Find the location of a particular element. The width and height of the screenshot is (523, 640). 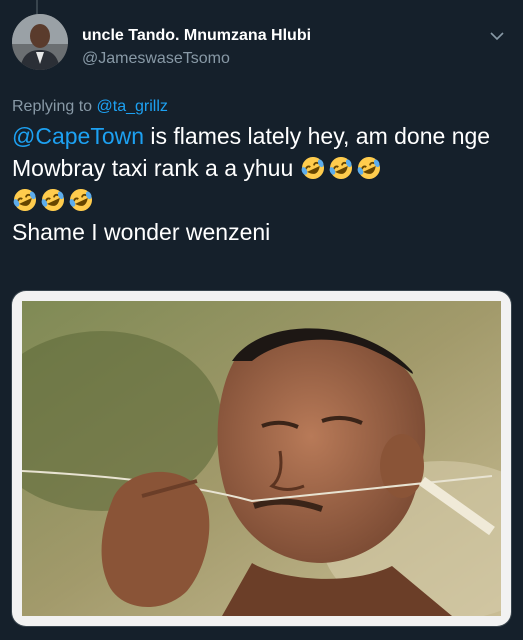

tweet-text-line-3: Shame I wonder wenzeni is located at coordinates (141, 232).